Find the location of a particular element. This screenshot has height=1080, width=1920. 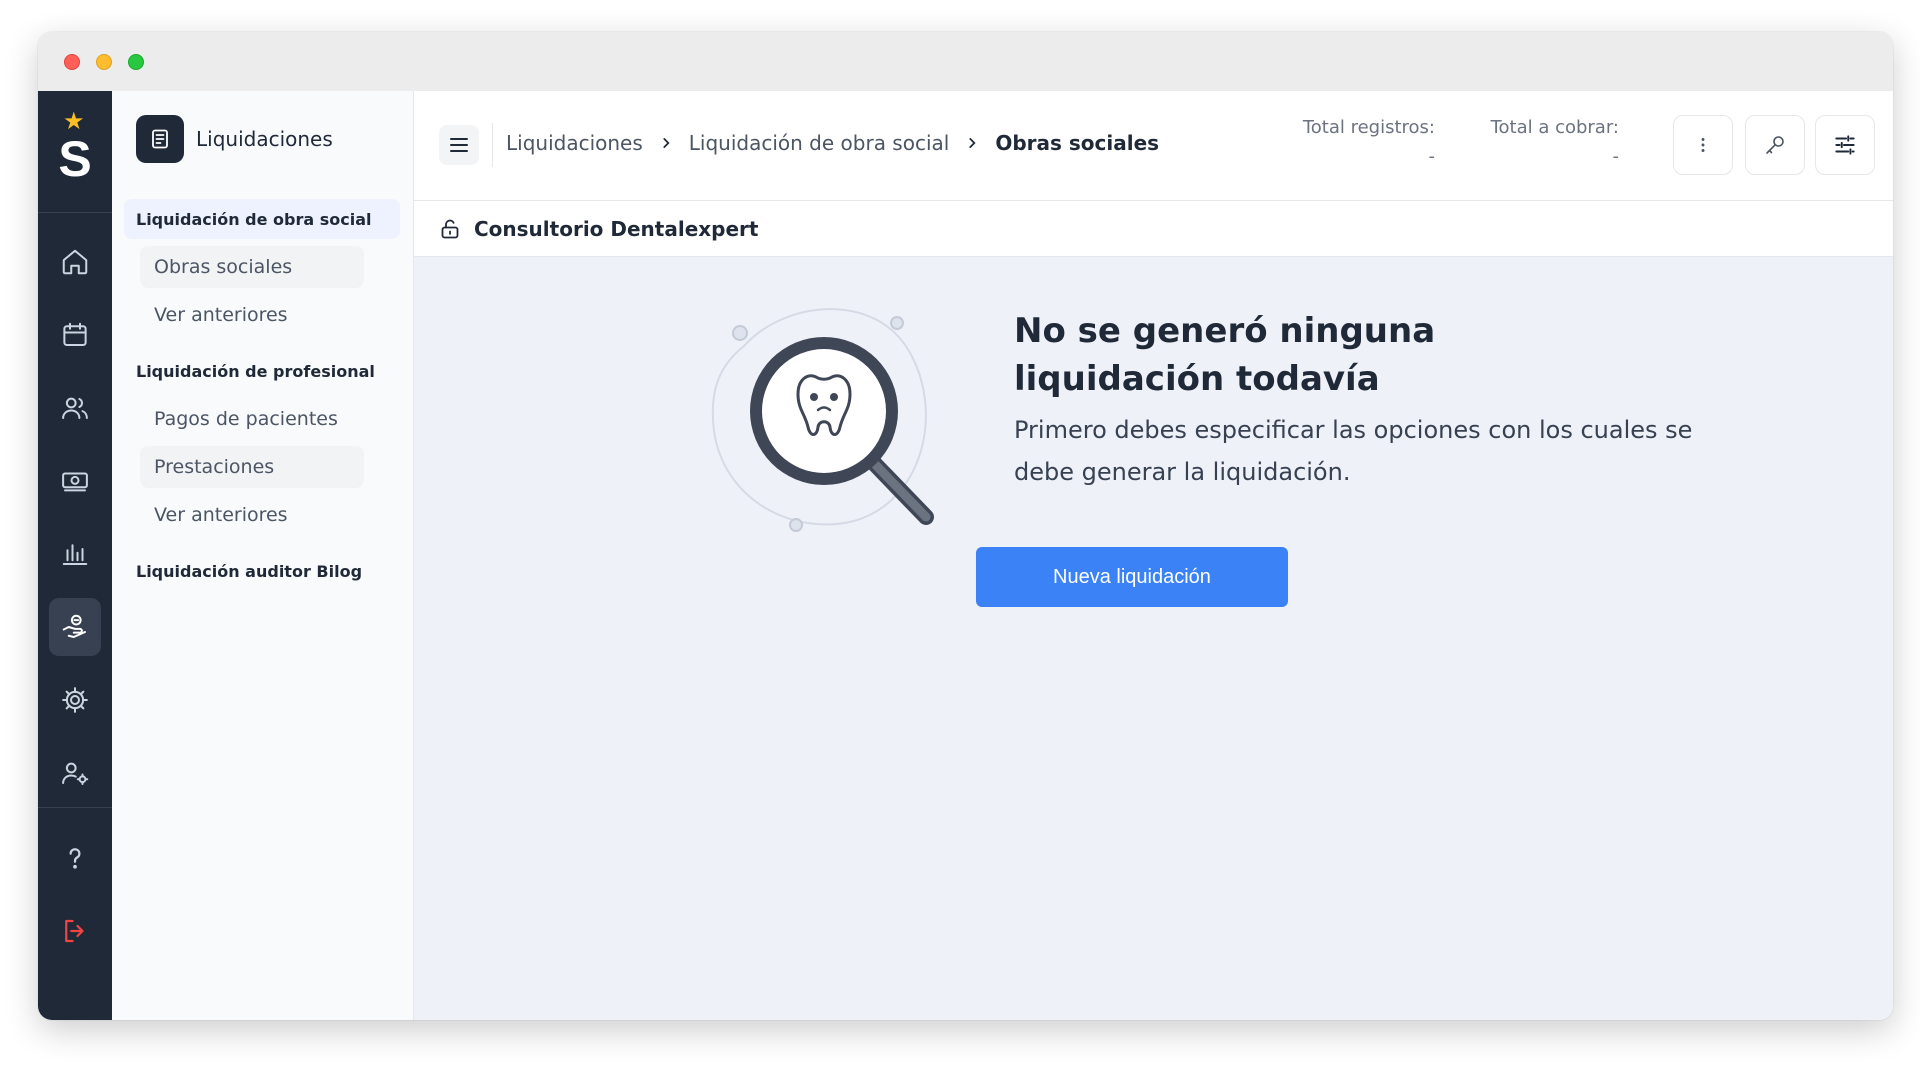

star-icon: ★ is located at coordinates (74, 121).